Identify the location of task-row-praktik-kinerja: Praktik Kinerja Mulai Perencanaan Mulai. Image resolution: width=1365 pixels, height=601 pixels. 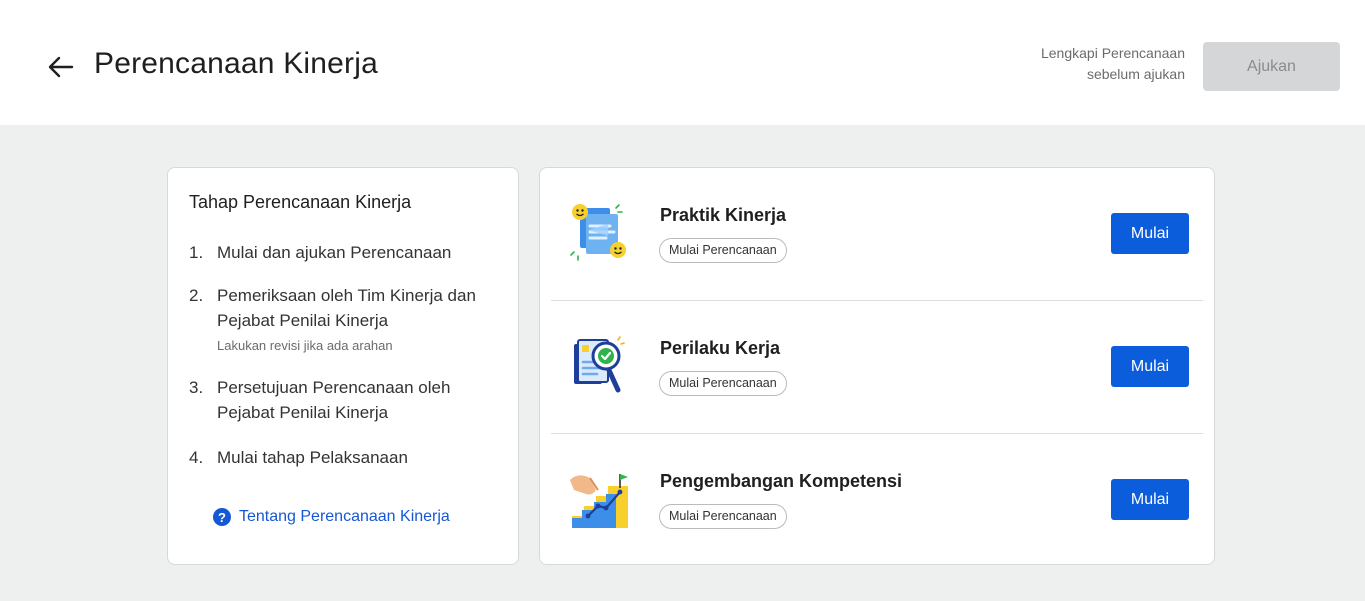
(878, 234).